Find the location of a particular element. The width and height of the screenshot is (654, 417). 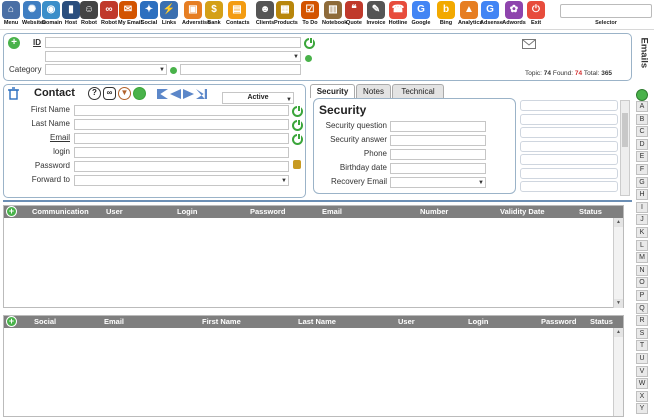

alphabet-power-icon is located at coordinates (642, 95).